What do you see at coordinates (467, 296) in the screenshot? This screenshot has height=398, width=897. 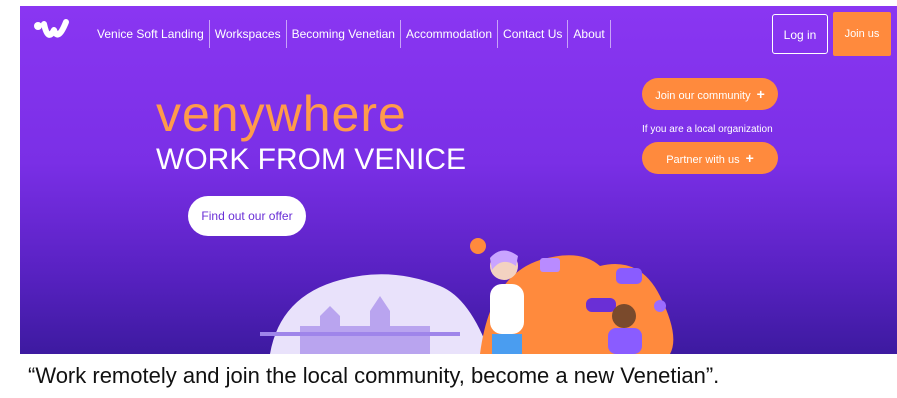 I see `venice-illustration` at bounding box center [467, 296].